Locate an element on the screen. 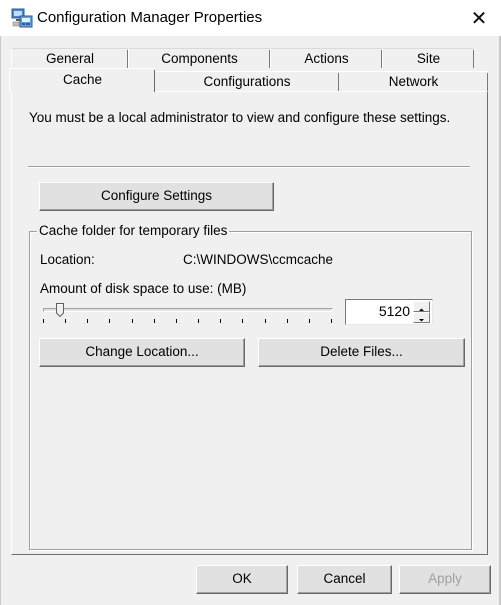 This screenshot has width=501, height=605. tab-label: Network is located at coordinates (413, 81).